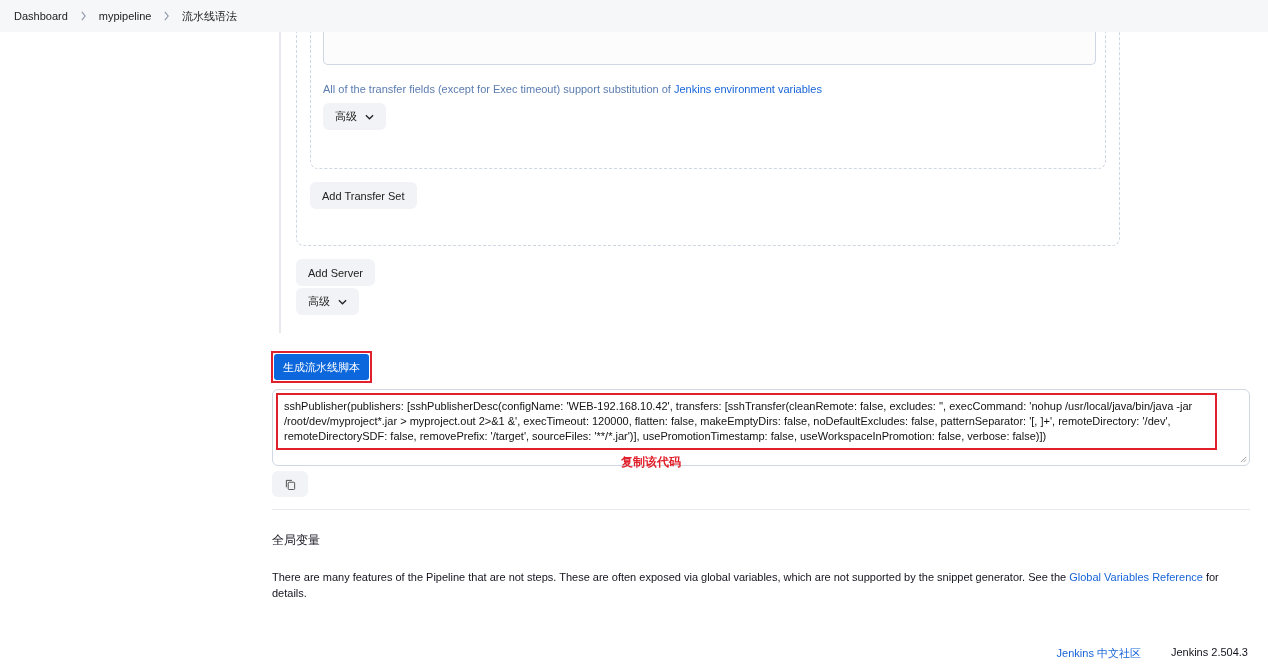 The width and height of the screenshot is (1268, 665). I want to click on generate-script-button: 生成流水线脚本, so click(321, 367).